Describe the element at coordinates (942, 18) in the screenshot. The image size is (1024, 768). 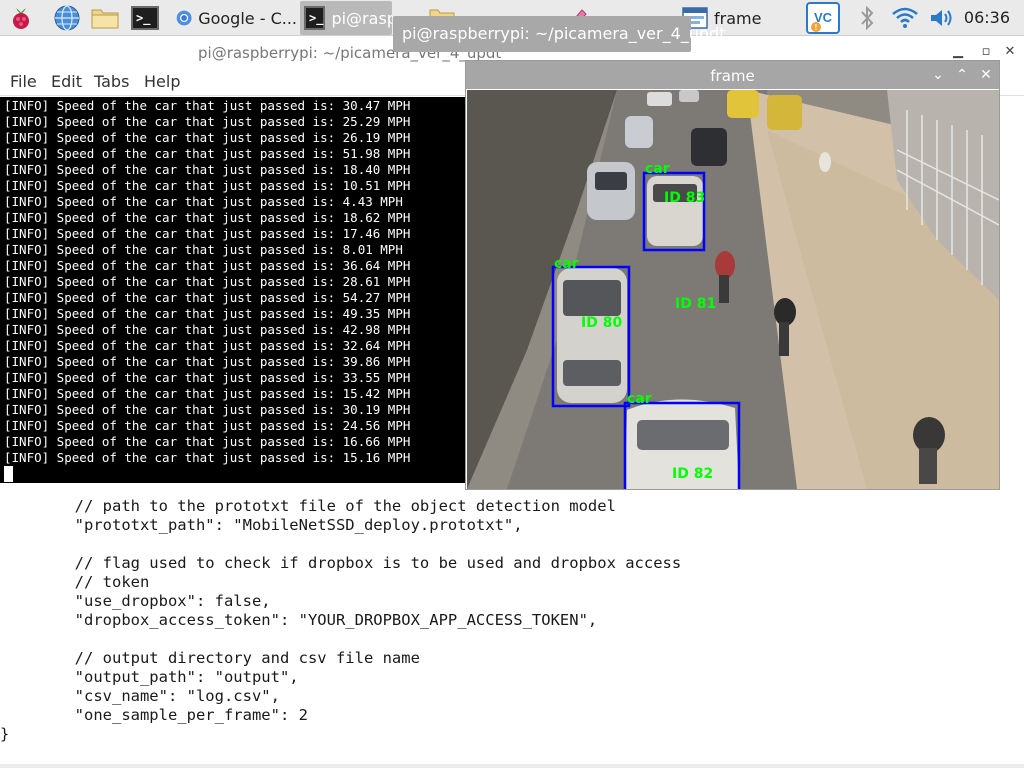
I see `volume-icon` at that location.